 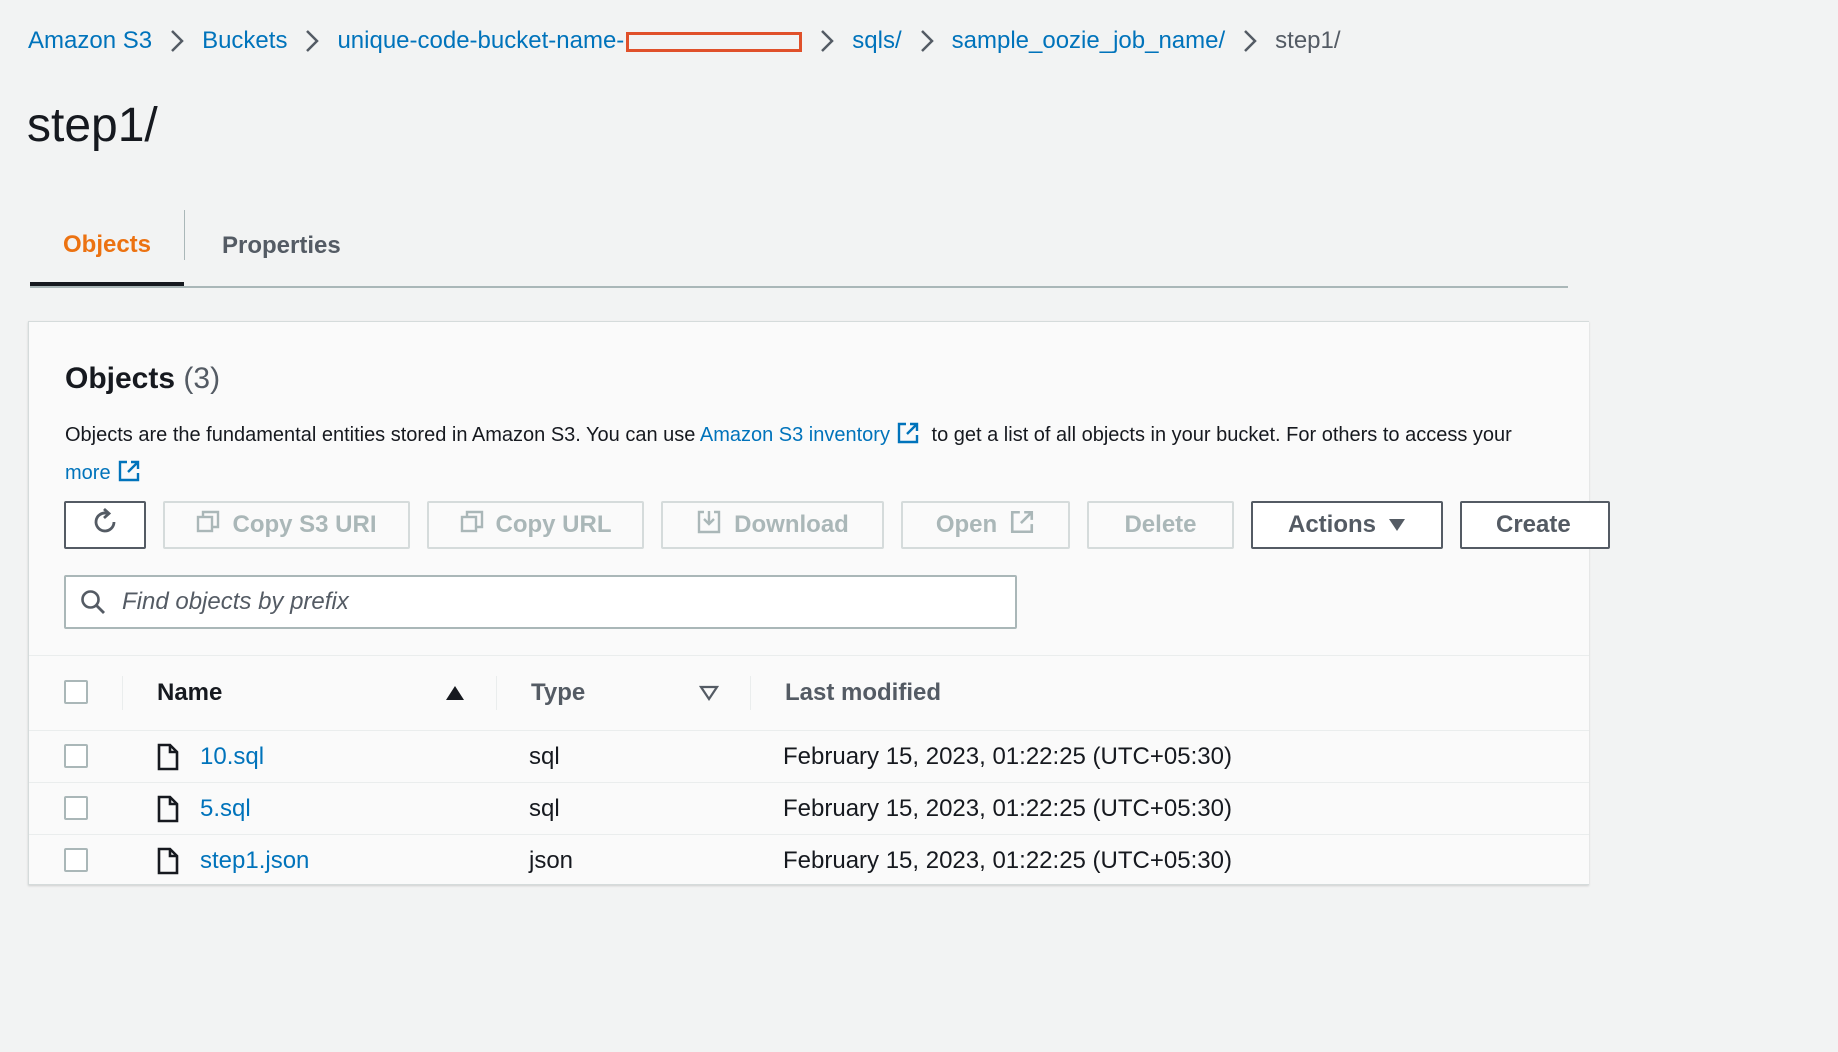 I want to click on actions-label: Actions, so click(x=1331, y=524).